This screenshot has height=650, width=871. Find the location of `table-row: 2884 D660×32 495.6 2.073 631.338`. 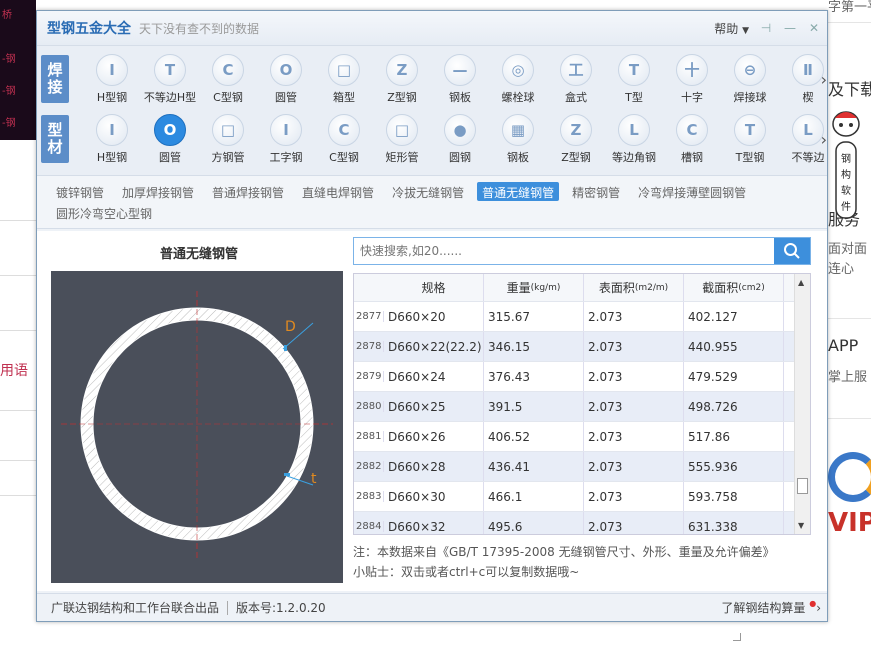

table-row: 2884 D660×32 495.6 2.073 631.338 is located at coordinates (582, 523).